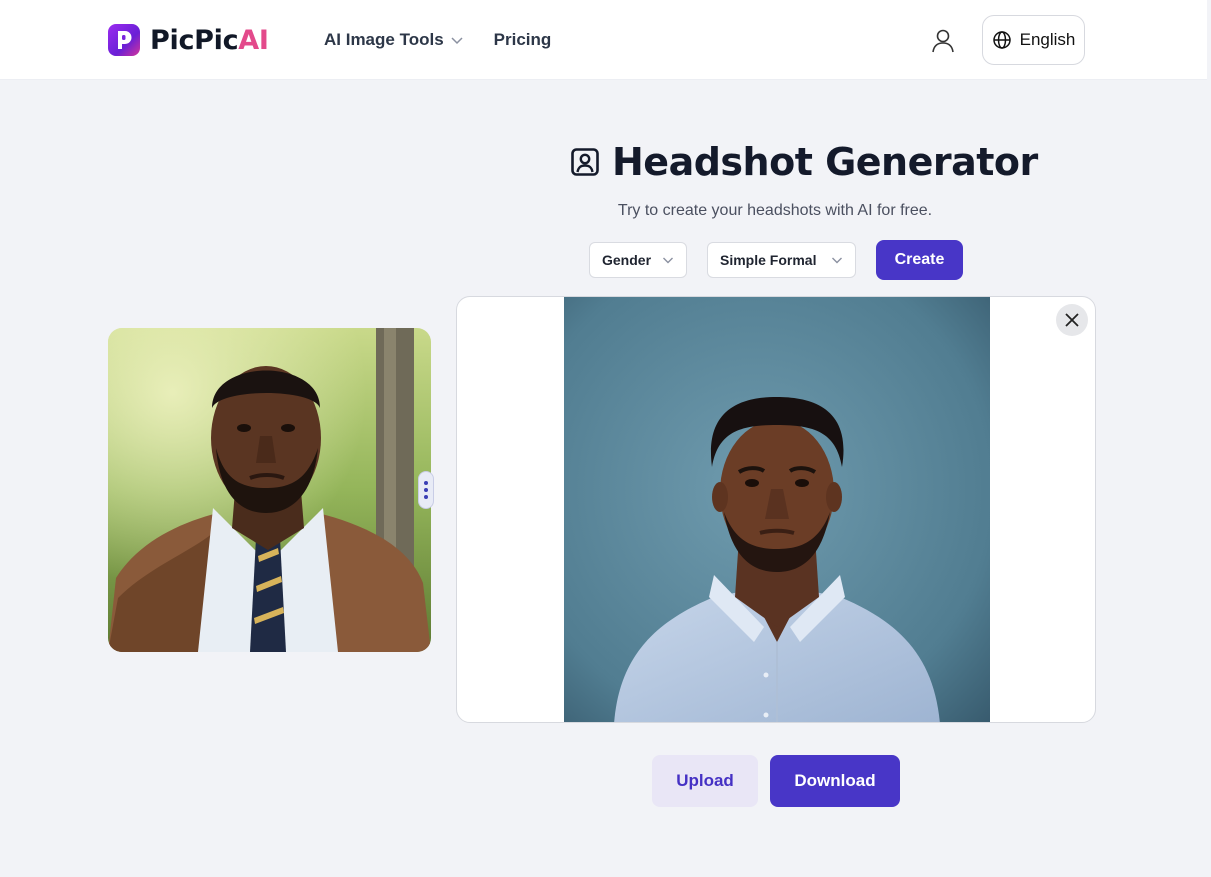 Image resolution: width=1211 pixels, height=877 pixels. I want to click on style-select-value: Simple Formal, so click(768, 260).